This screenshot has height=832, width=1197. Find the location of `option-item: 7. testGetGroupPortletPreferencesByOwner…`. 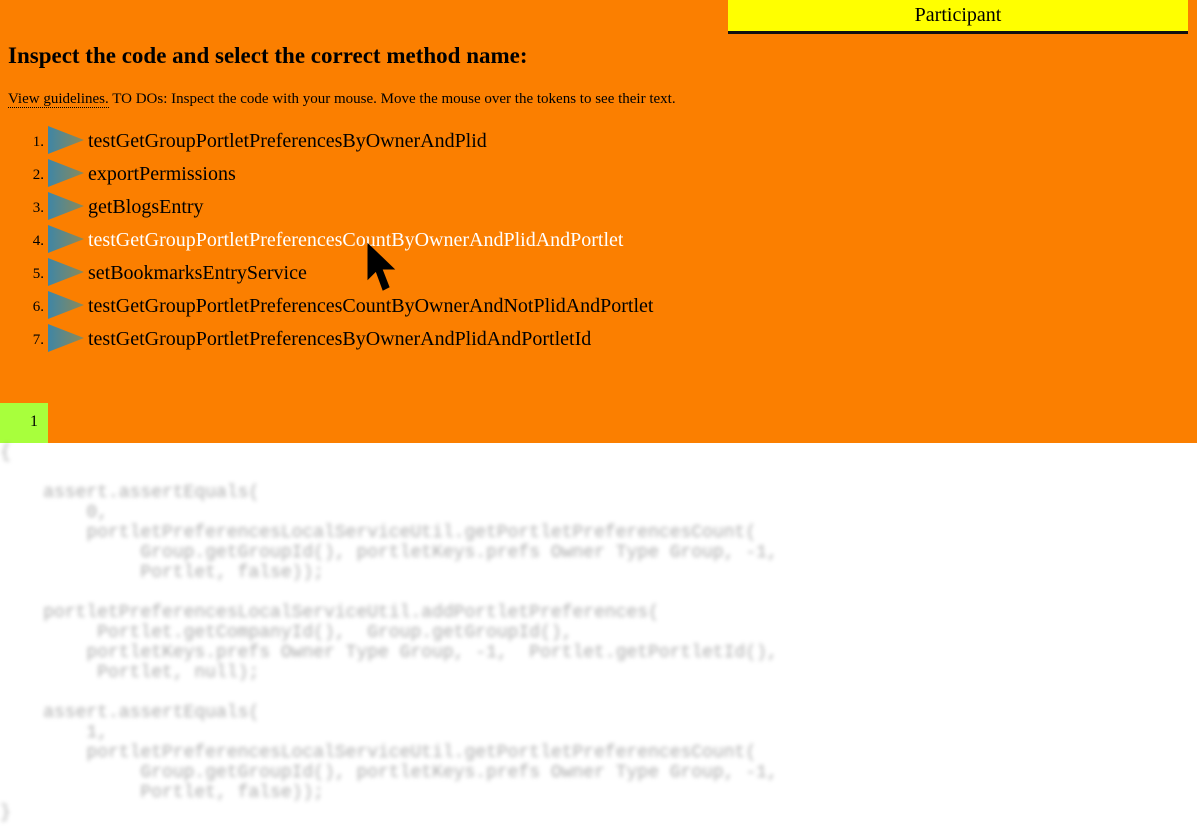

option-item: 7. testGetGroupPortletPreferencesByOwner… is located at coordinates (350, 338).